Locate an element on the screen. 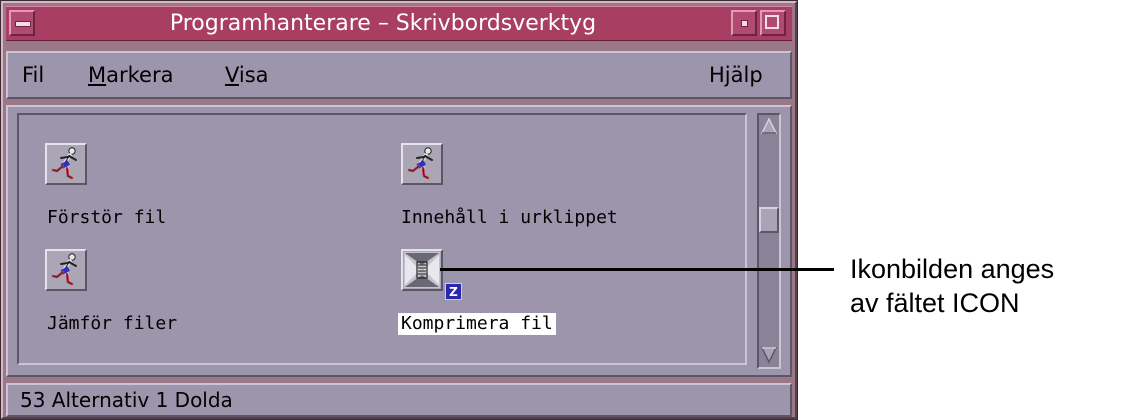 The width and height of the screenshot is (1139, 420). minimize-button is located at coordinates (744, 23).